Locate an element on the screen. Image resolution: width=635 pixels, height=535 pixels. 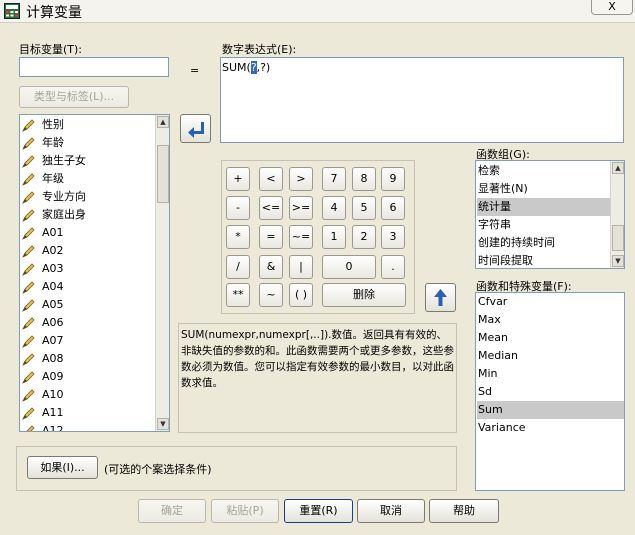
keypad-key: 7 is located at coordinates (334, 179).